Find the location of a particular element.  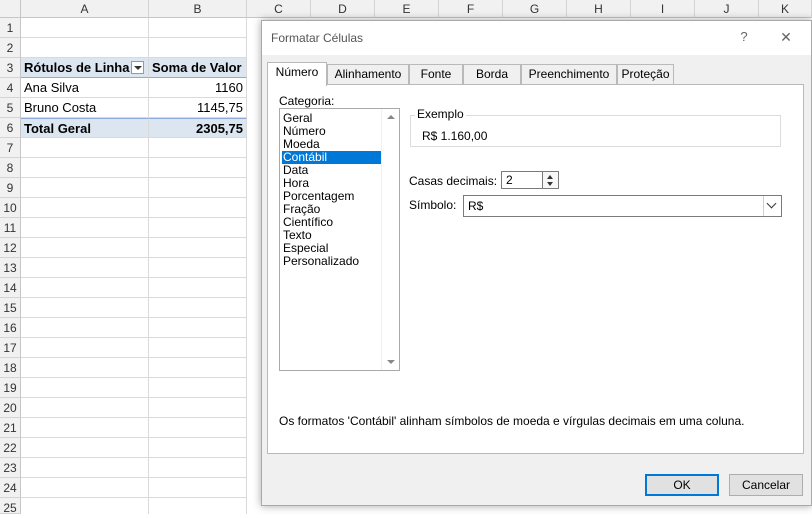

tab-protecao: Proteção is located at coordinates (645, 74).